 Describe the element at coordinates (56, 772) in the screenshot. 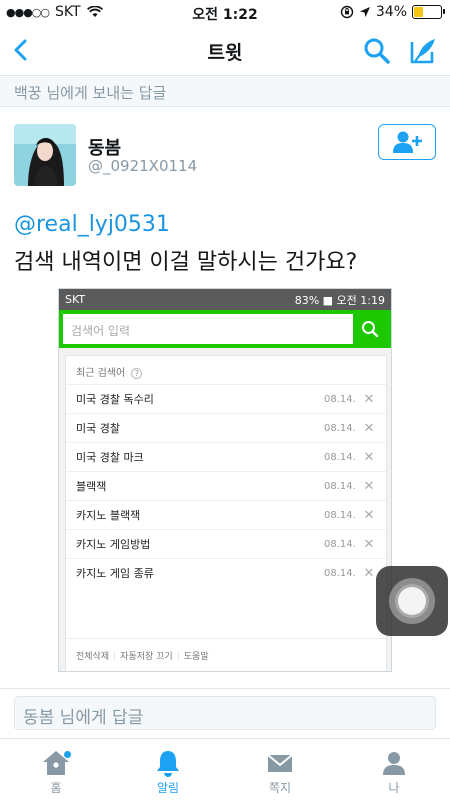

I see `tab-home: 홈` at that location.